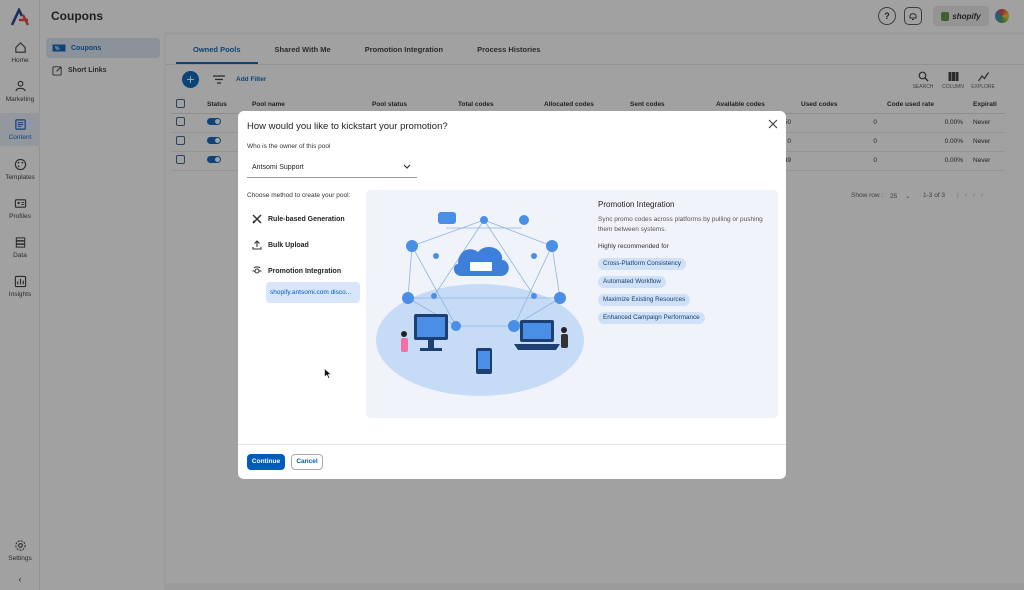 Image resolution: width=1024 pixels, height=590 pixels. Describe the element at coordinates (407, 166) in the screenshot. I see `chevron-down-icon` at that location.